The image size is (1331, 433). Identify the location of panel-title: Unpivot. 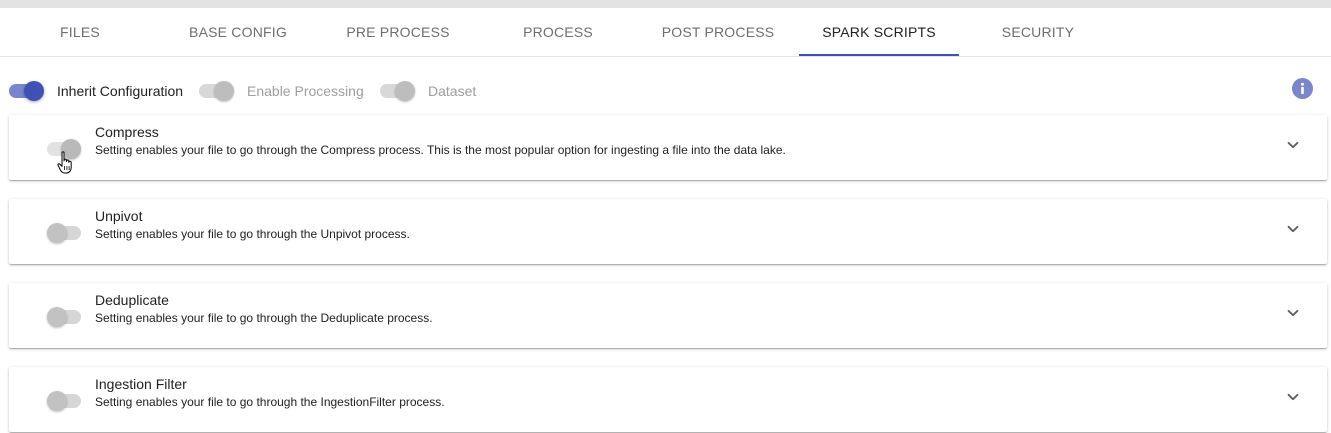
(119, 216).